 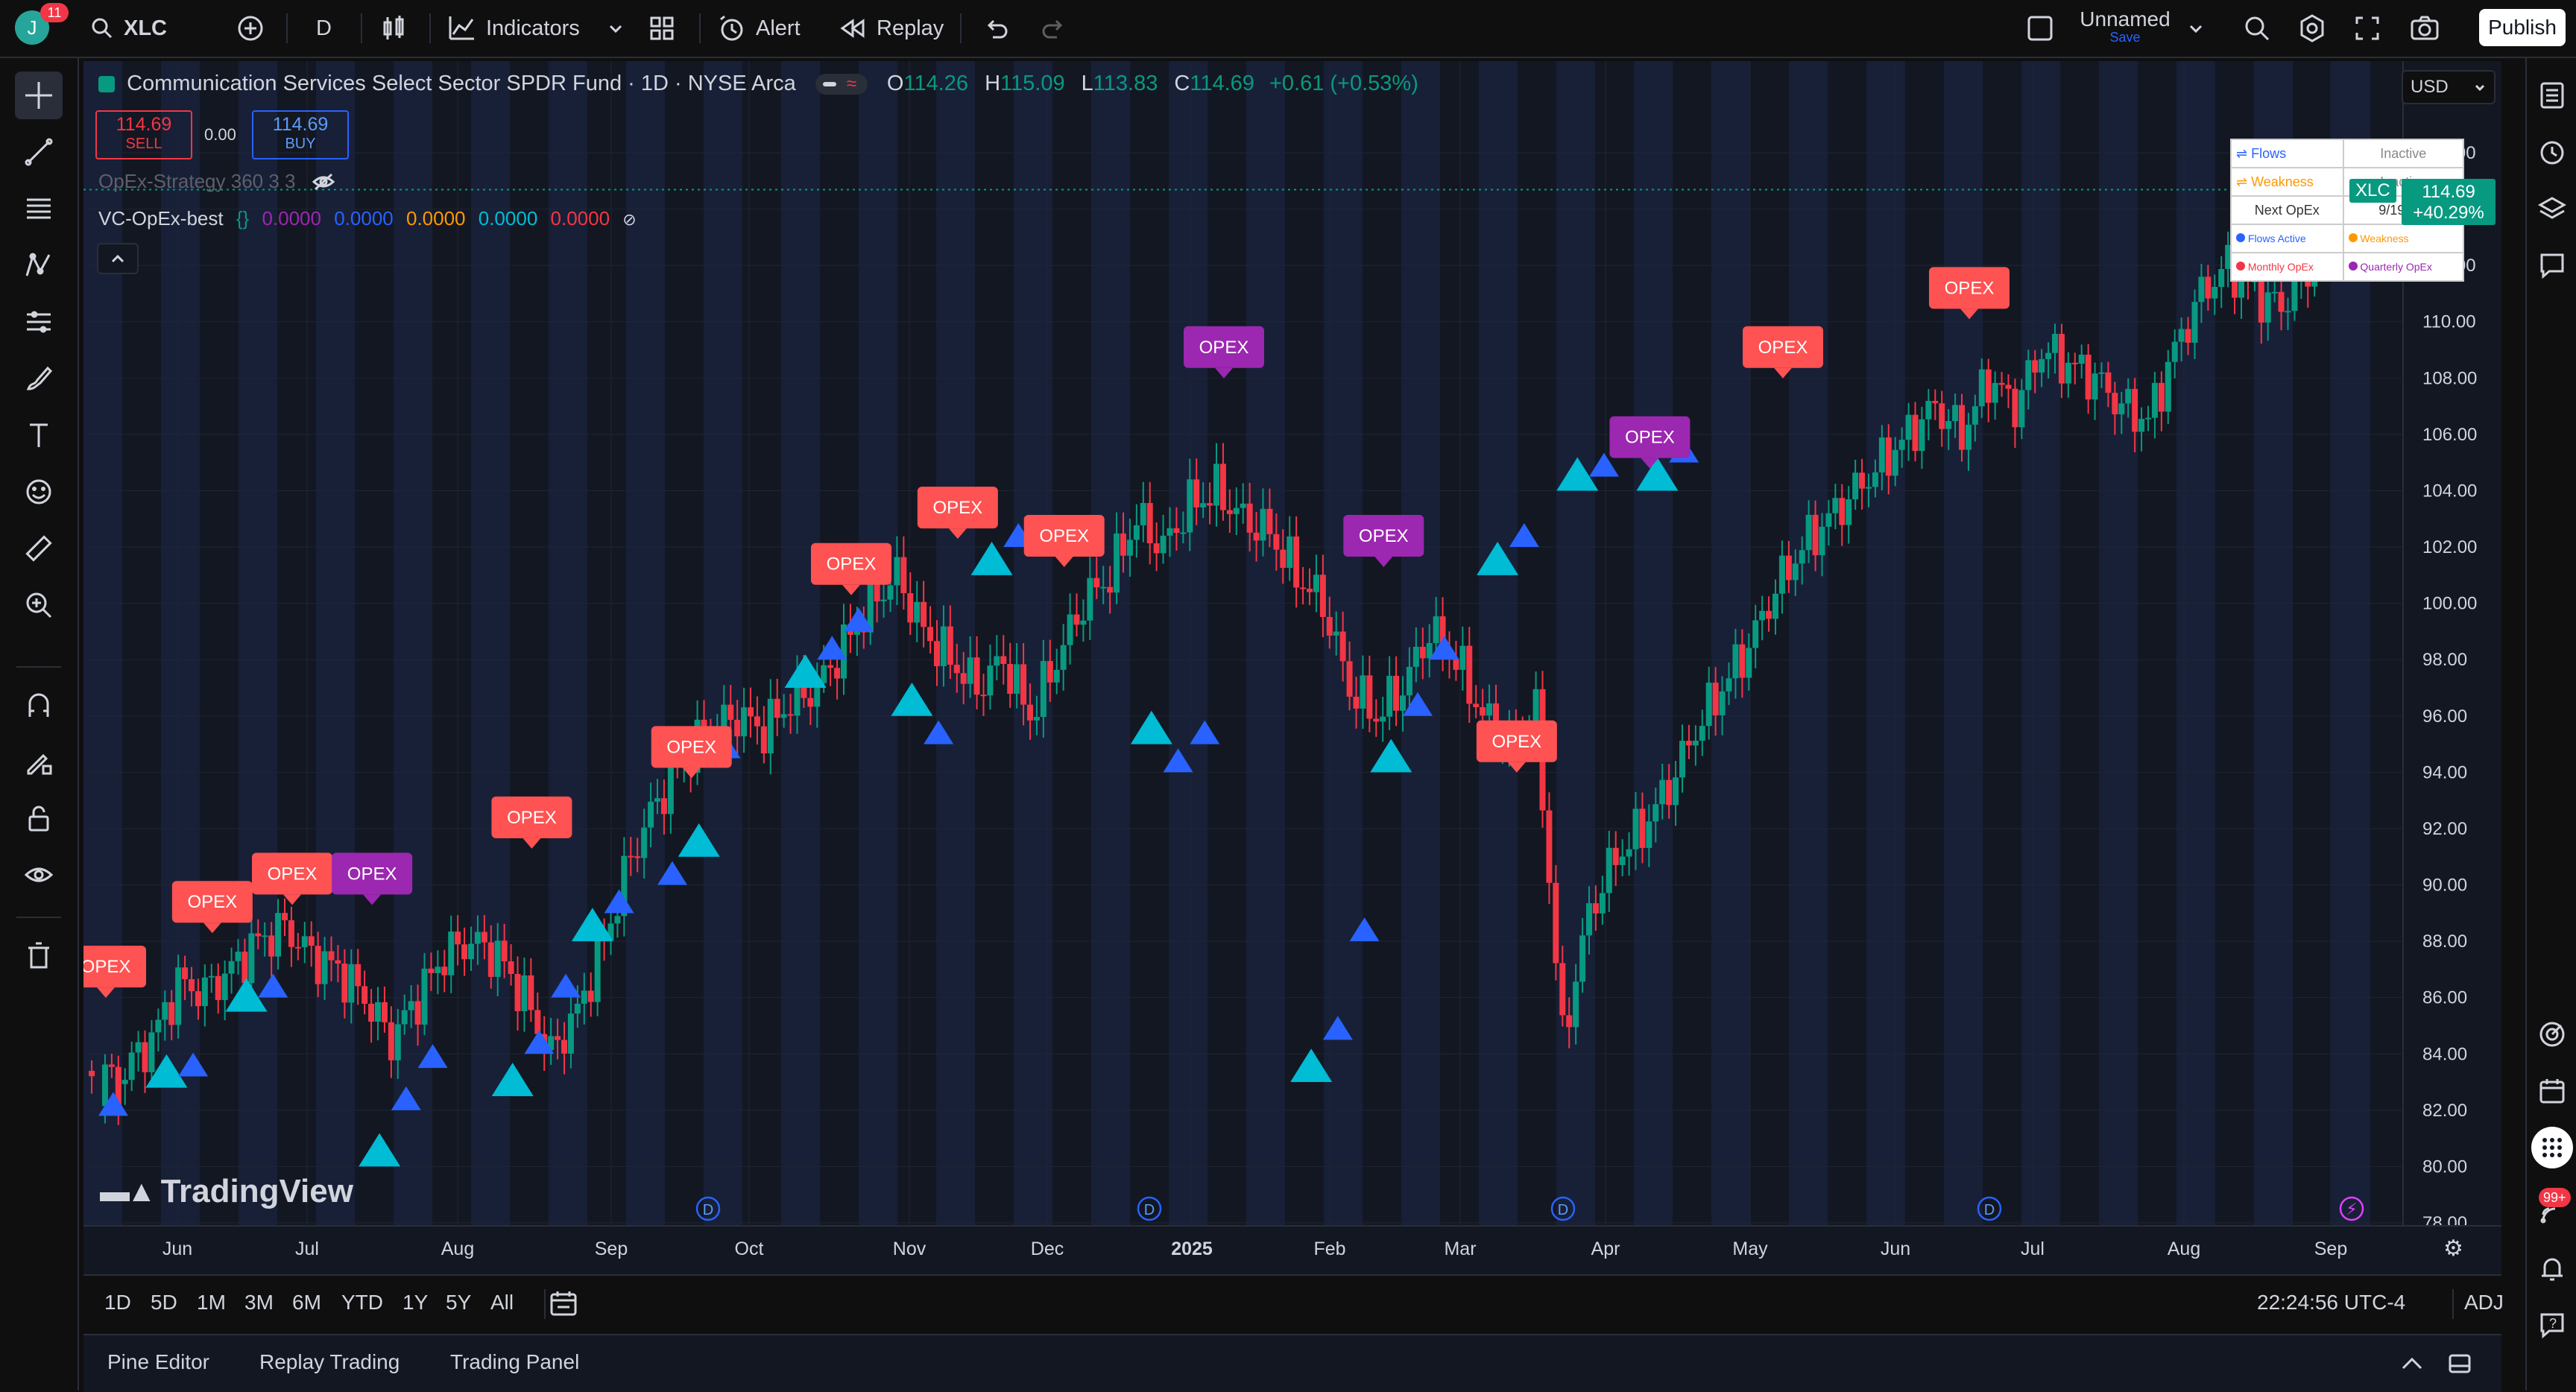 What do you see at coordinates (852, 564) in the screenshot?
I see `opex-label-text: OPEX` at bounding box center [852, 564].